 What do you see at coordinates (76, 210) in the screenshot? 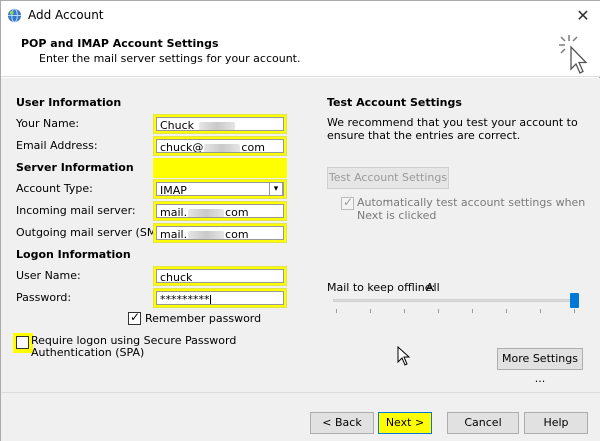
I see `incoming-server-label: Incoming mail server:` at bounding box center [76, 210].